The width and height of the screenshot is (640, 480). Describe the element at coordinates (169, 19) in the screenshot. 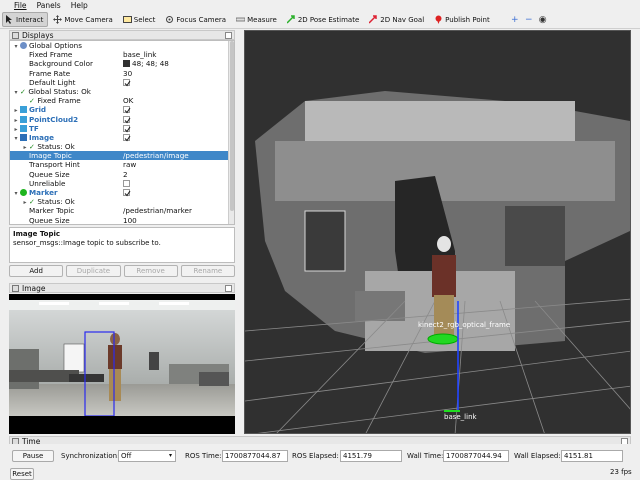

I see `focus-camera-icon` at that location.